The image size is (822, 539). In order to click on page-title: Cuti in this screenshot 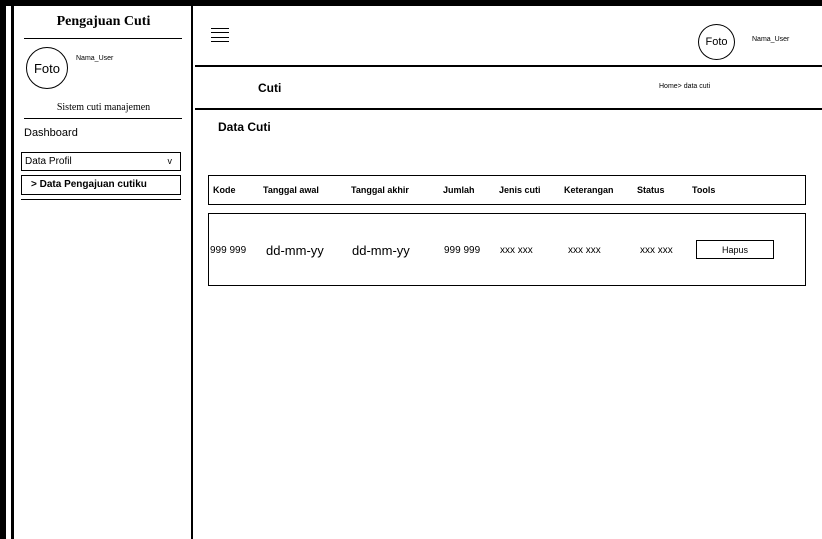, I will do `click(270, 88)`.